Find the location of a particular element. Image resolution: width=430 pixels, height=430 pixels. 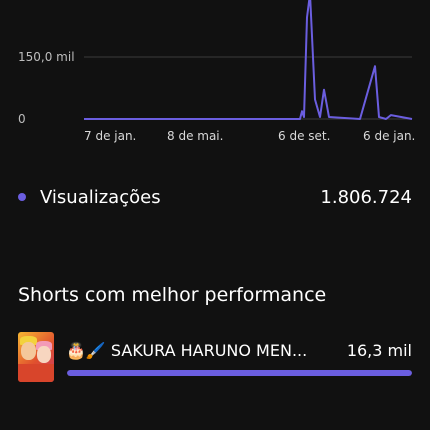

metric-row-views: Visualizações 1.806.724 is located at coordinates (215, 197).